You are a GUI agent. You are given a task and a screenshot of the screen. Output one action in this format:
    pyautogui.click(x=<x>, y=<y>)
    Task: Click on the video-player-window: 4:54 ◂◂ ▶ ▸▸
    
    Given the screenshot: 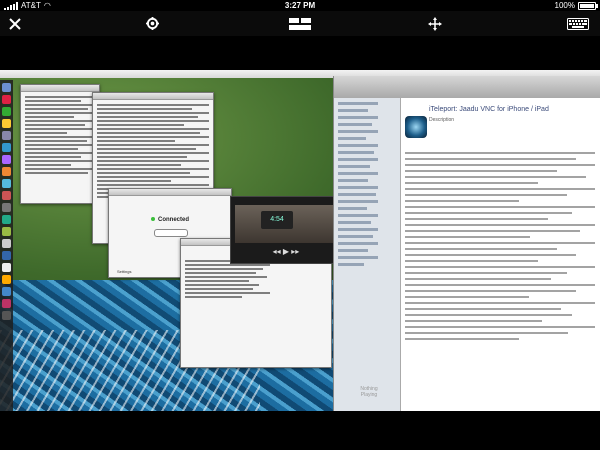 What is the action you would take?
    pyautogui.click(x=285, y=230)
    